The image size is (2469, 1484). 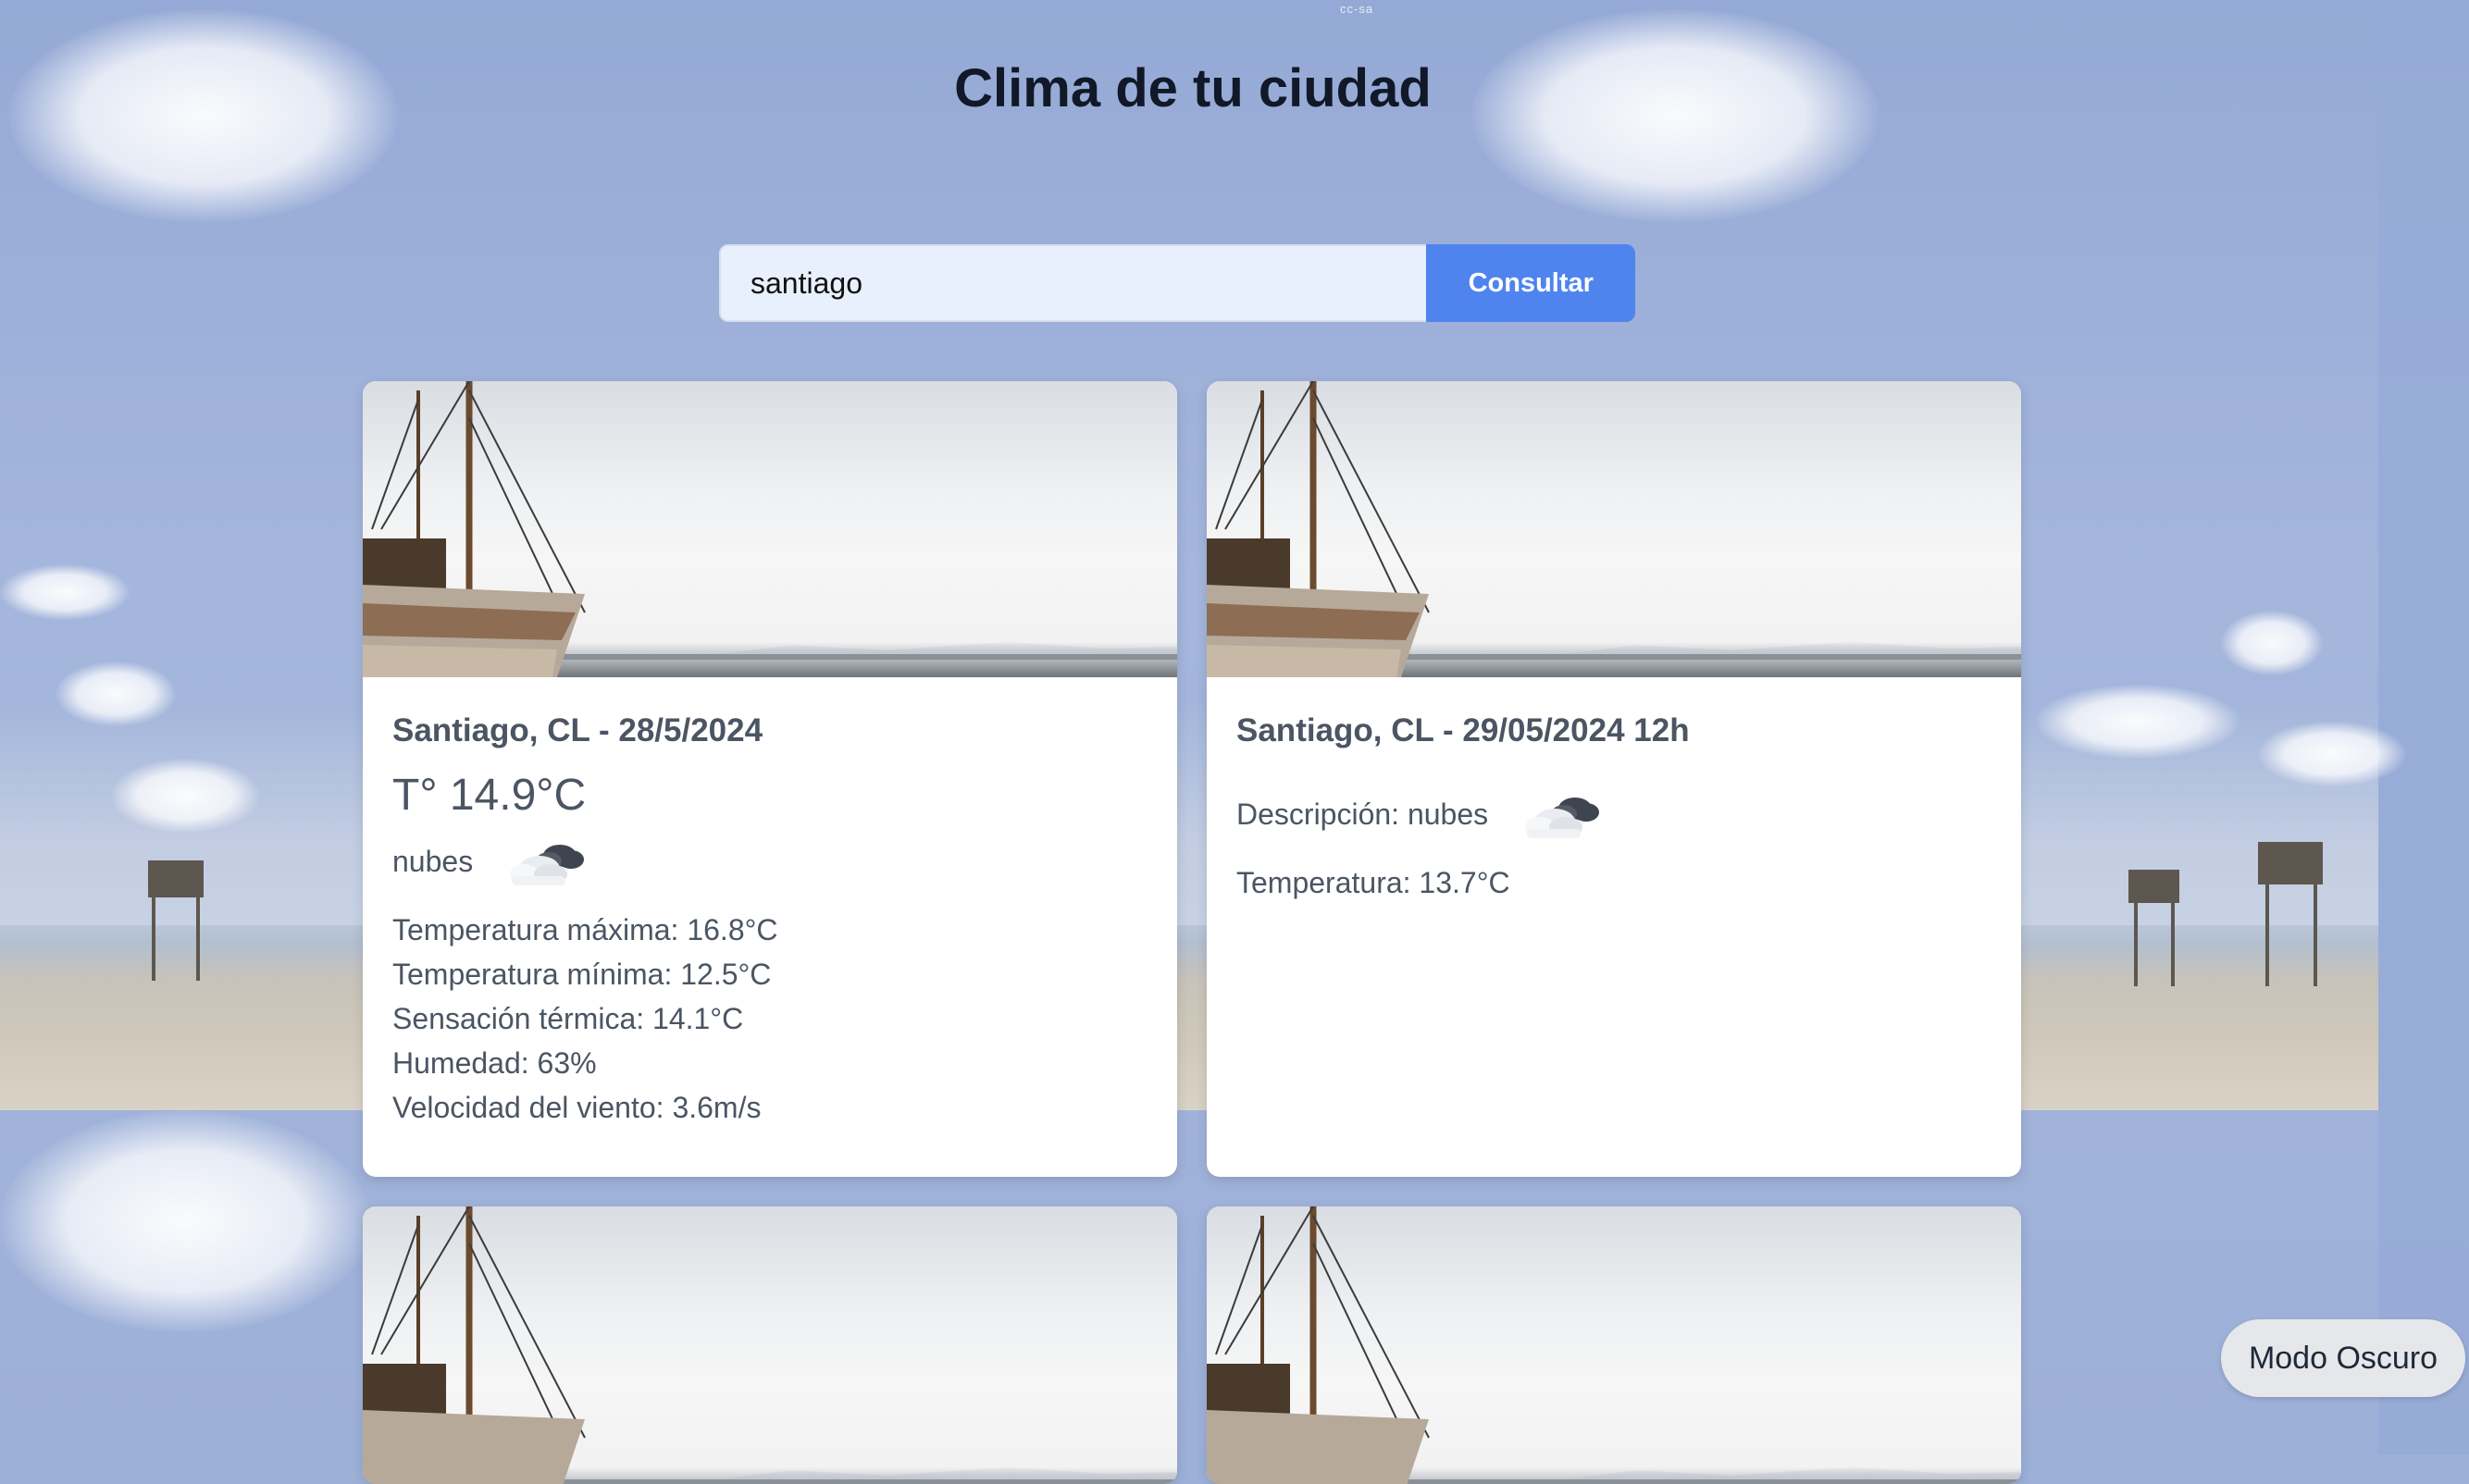 I want to click on forecast-temperature: Temperatura: 13.7°C, so click(x=1373, y=883).